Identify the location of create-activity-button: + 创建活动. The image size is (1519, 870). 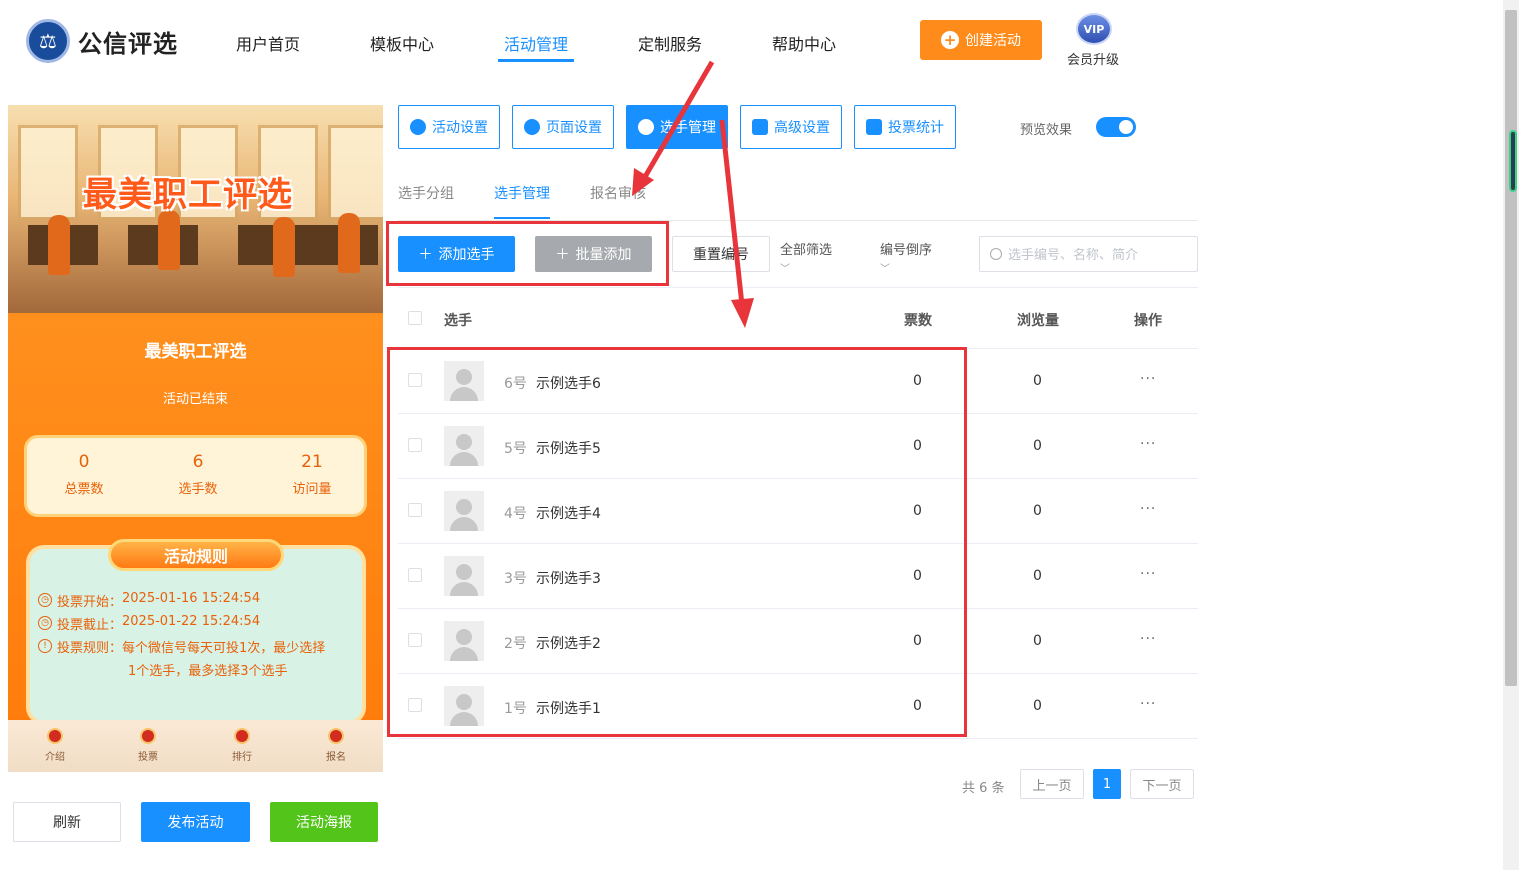
(981, 40).